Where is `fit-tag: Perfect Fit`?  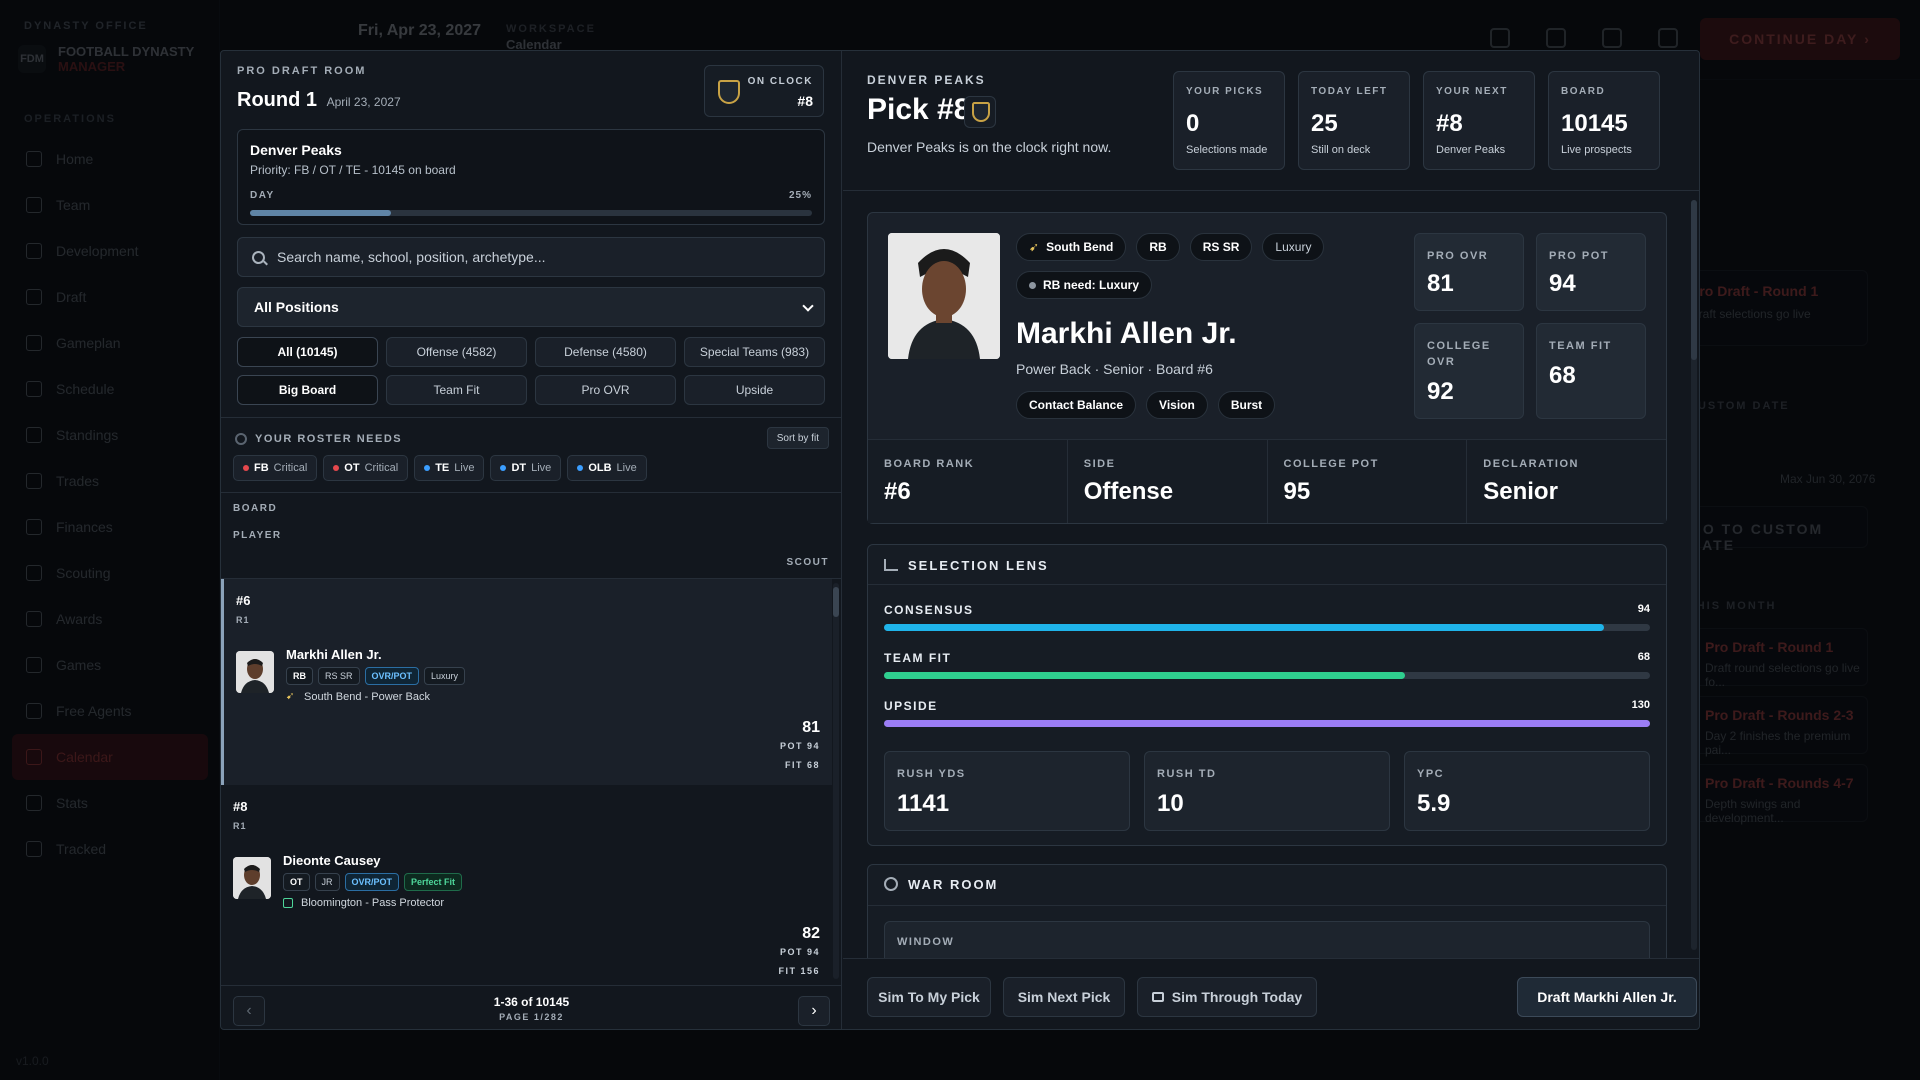
fit-tag: Perfect Fit is located at coordinates (433, 882).